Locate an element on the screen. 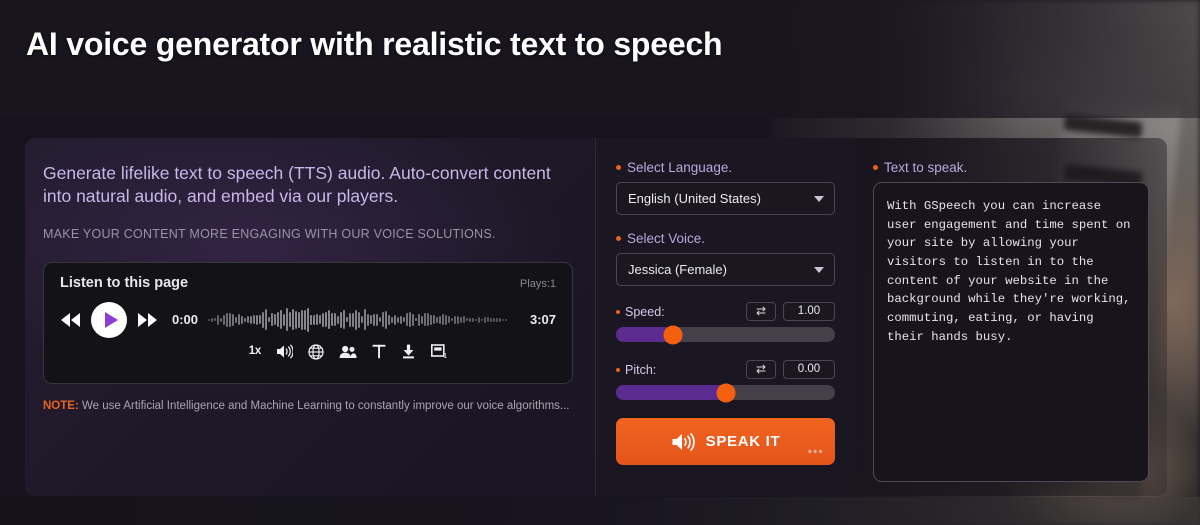  speed-label: Speed: is located at coordinates (640, 312).